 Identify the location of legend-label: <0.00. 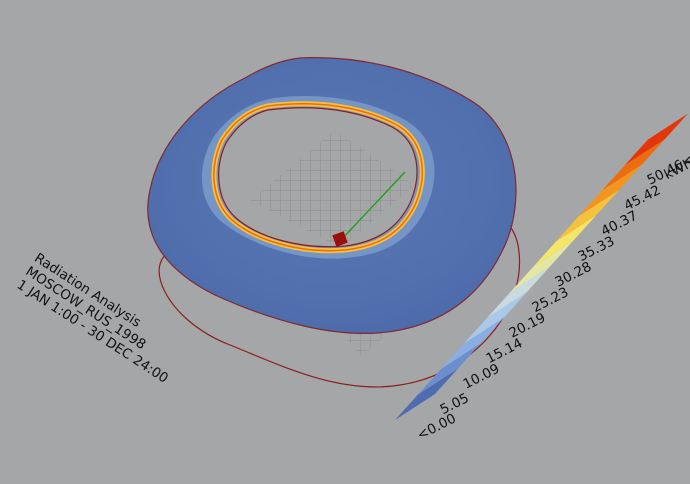
(437, 427).